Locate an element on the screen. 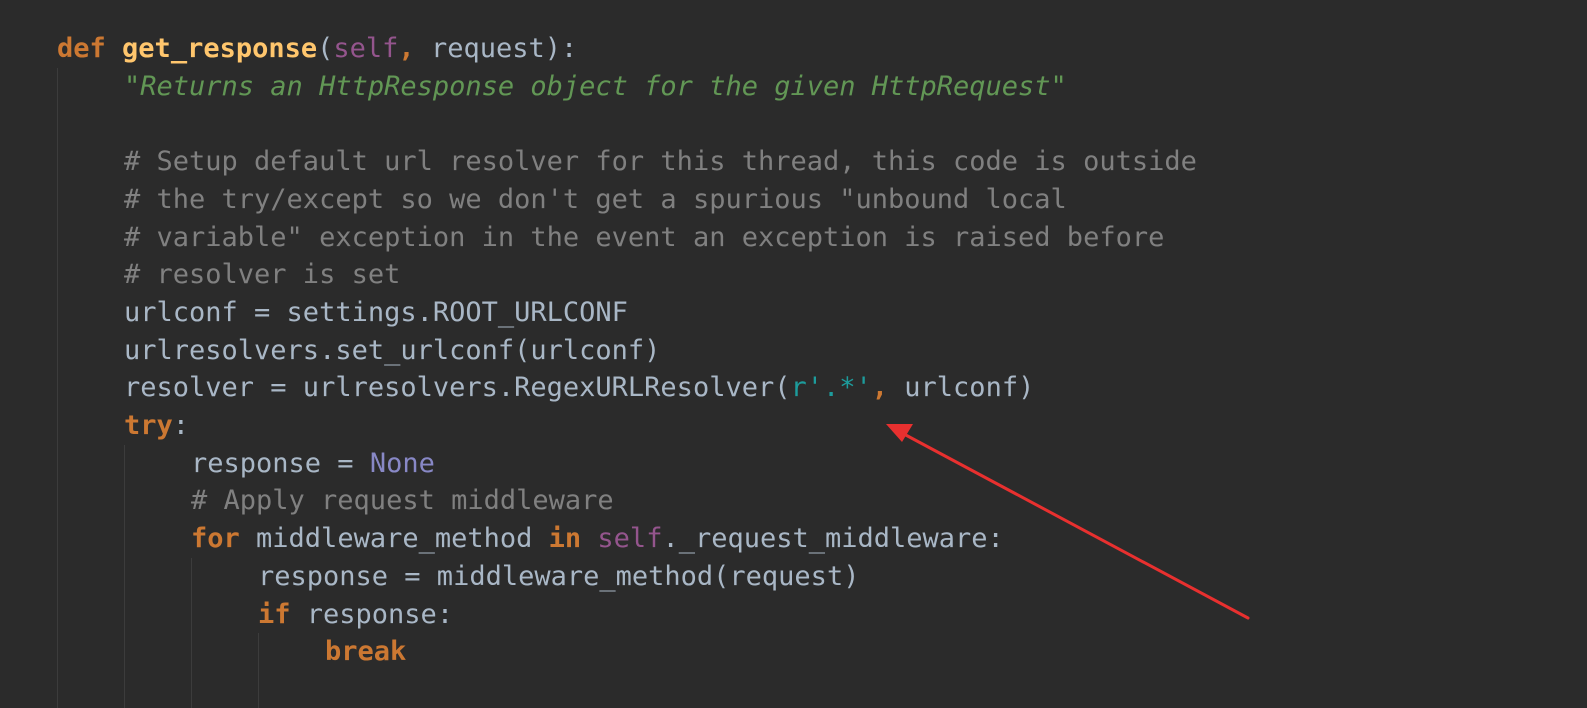 This screenshot has width=1587, height=708. code-token-keyword: break is located at coordinates (366, 652).